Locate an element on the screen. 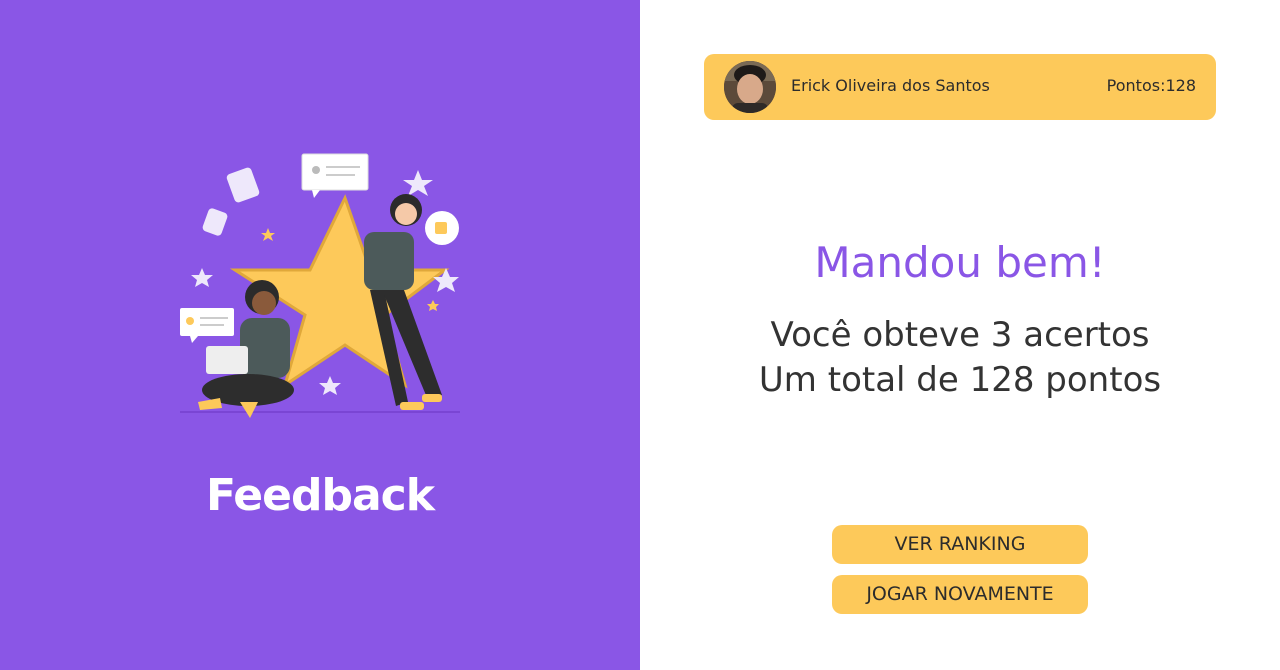  feedback-total-score: Um total de 128 pontos is located at coordinates (960, 380).